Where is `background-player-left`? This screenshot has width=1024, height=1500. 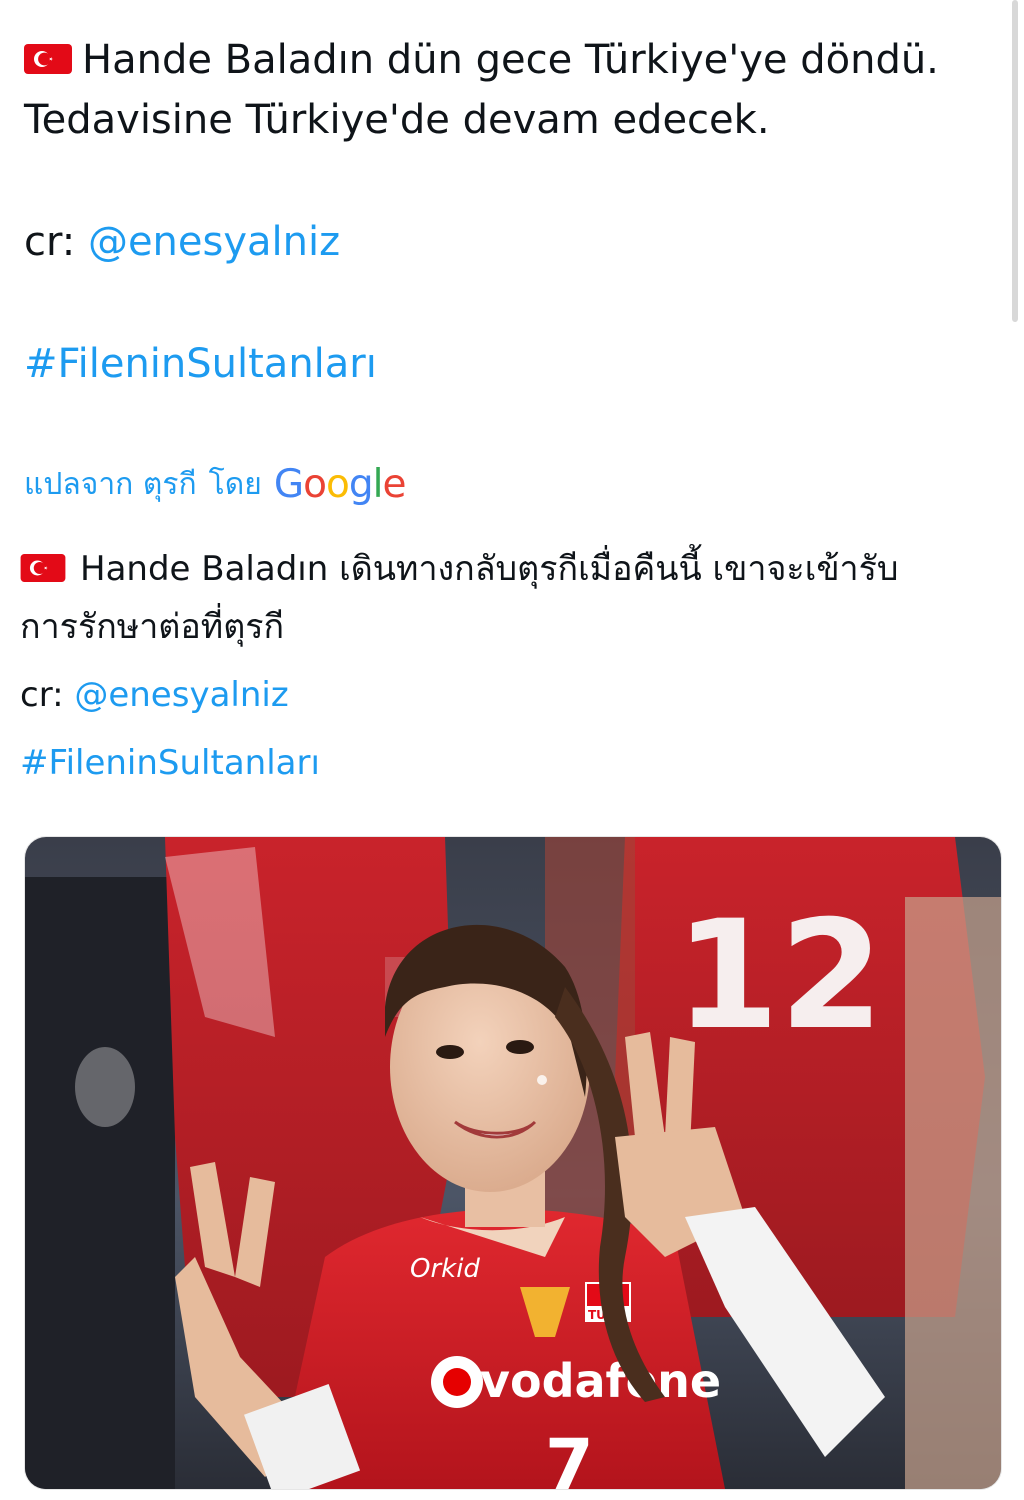
background-player-left is located at coordinates (100, 1183).